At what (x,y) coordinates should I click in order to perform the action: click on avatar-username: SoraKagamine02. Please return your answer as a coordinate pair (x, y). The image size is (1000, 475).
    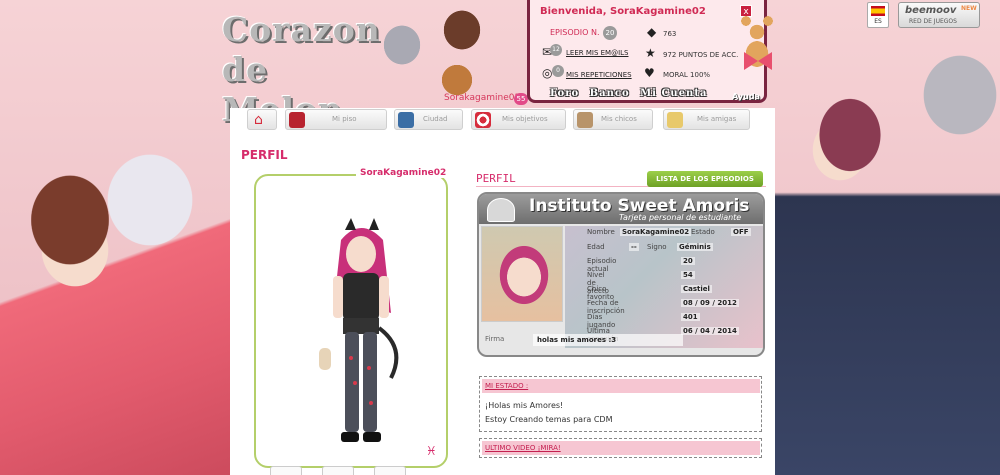
    Looking at the image, I should click on (403, 173).